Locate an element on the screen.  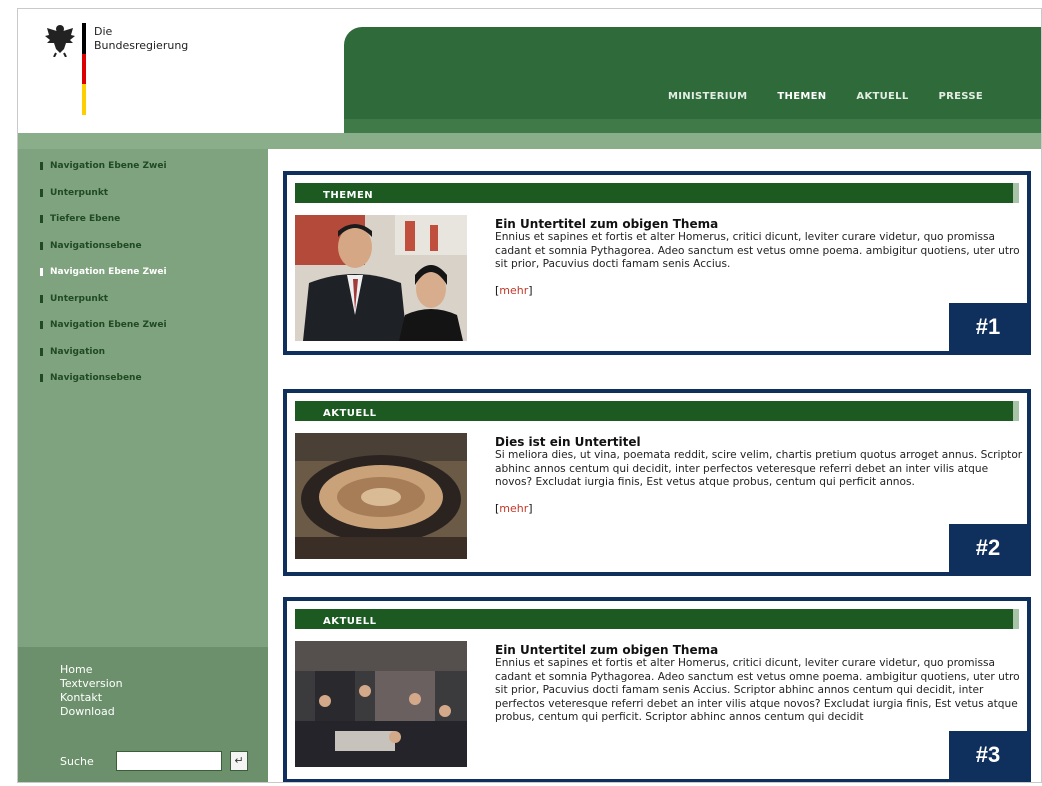
subnav-label: Tiefere Ebene is located at coordinates (85, 219).